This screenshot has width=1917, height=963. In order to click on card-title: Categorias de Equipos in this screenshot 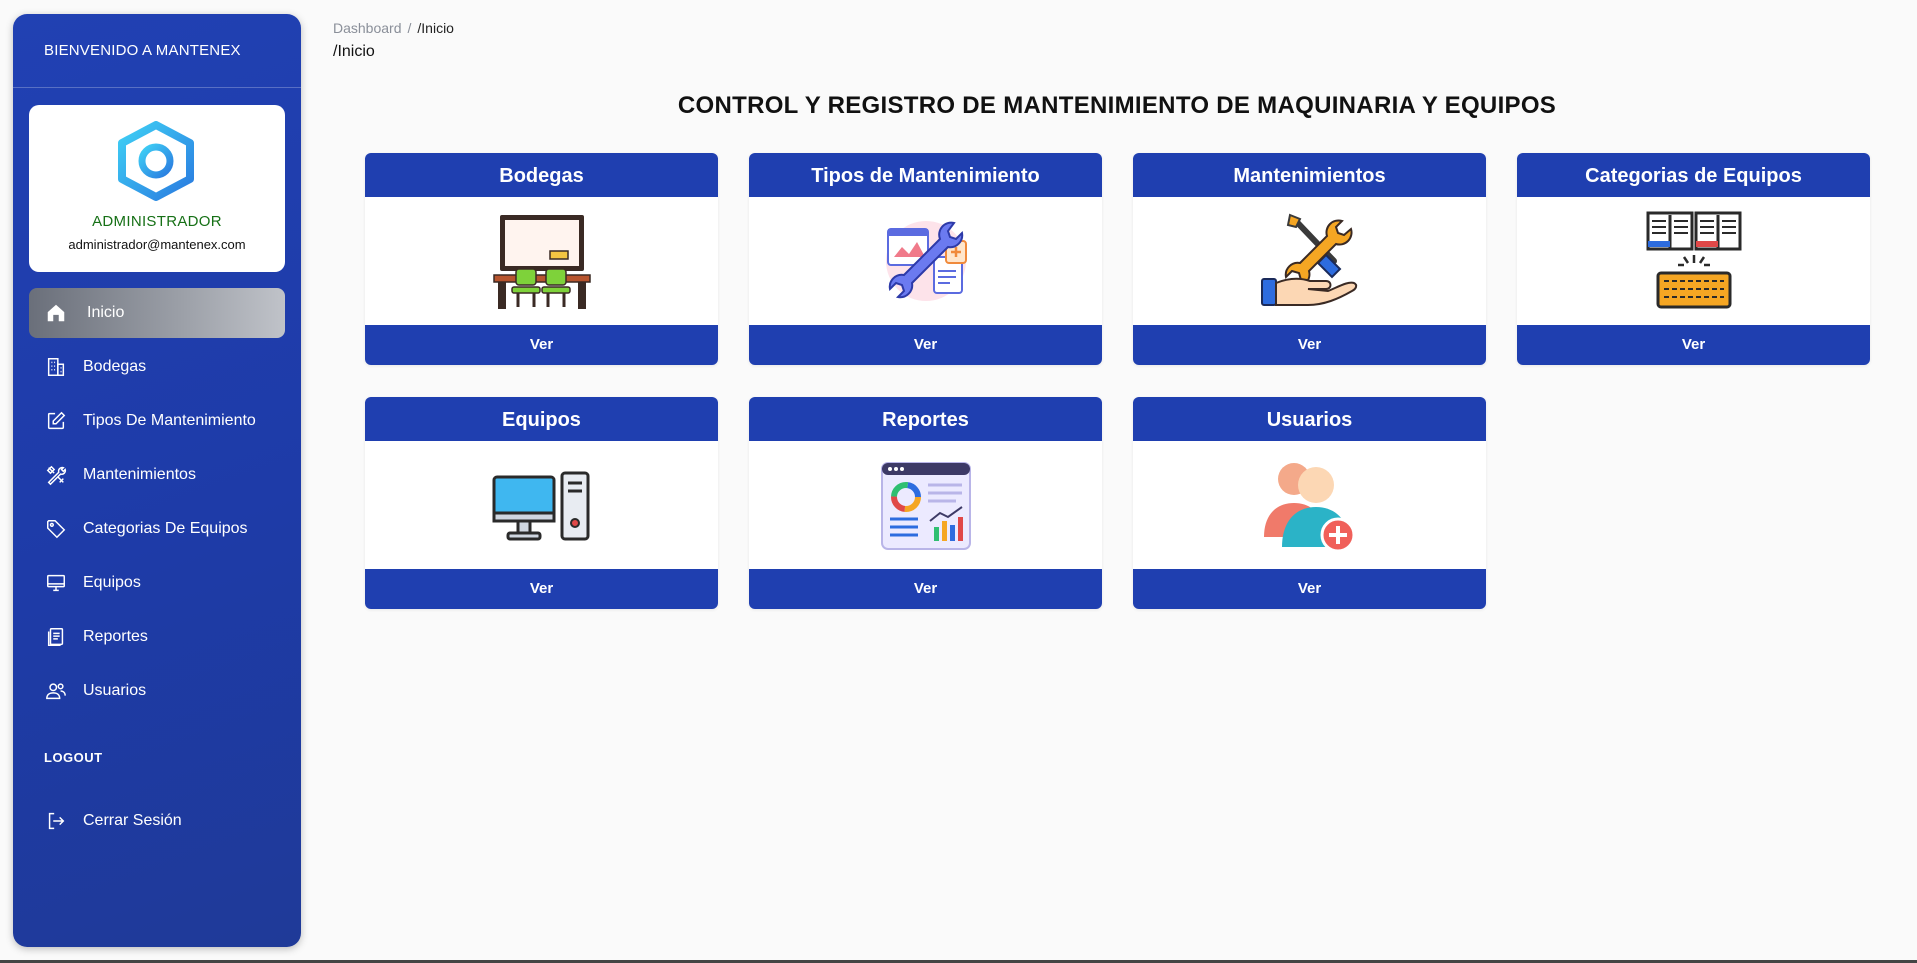, I will do `click(1693, 175)`.